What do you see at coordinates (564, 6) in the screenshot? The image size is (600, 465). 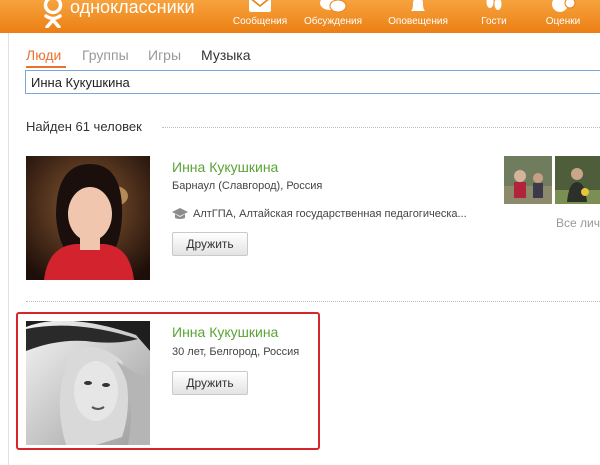 I see `ratings-icon` at bounding box center [564, 6].